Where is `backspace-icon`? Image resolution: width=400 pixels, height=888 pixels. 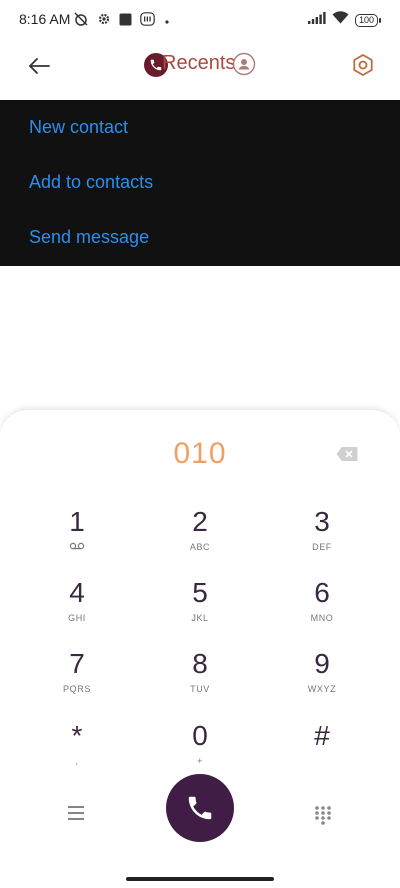 backspace-icon is located at coordinates (347, 454).